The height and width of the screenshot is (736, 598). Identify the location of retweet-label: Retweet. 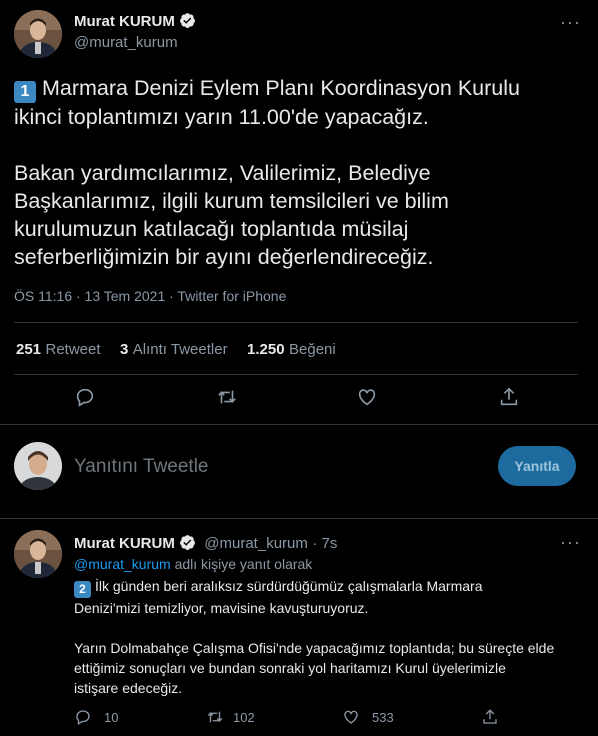
(73, 349).